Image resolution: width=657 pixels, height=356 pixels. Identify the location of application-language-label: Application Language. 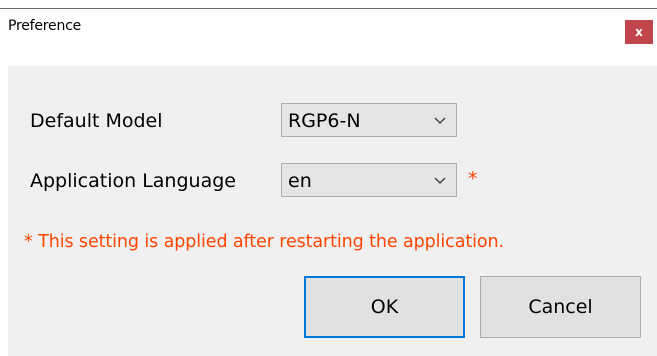
(133, 181).